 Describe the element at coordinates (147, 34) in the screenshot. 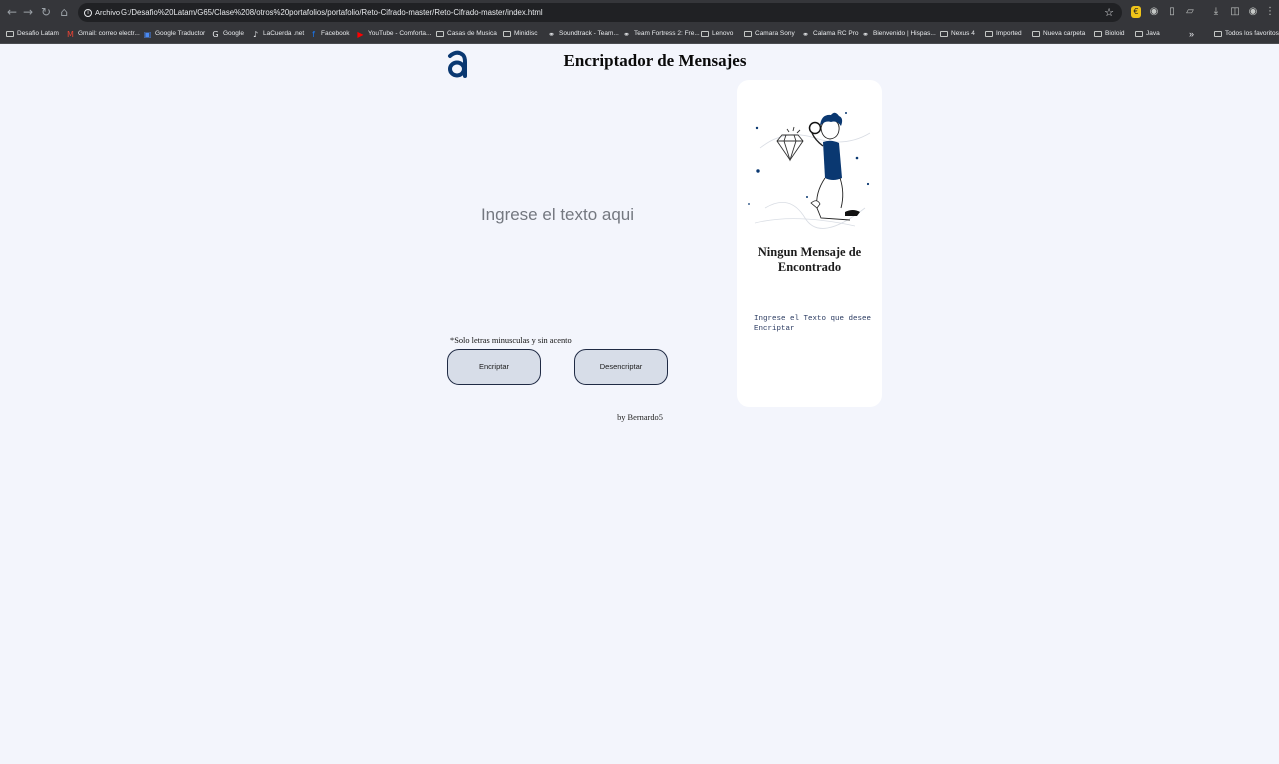

I see `translate-icon: ▣` at that location.